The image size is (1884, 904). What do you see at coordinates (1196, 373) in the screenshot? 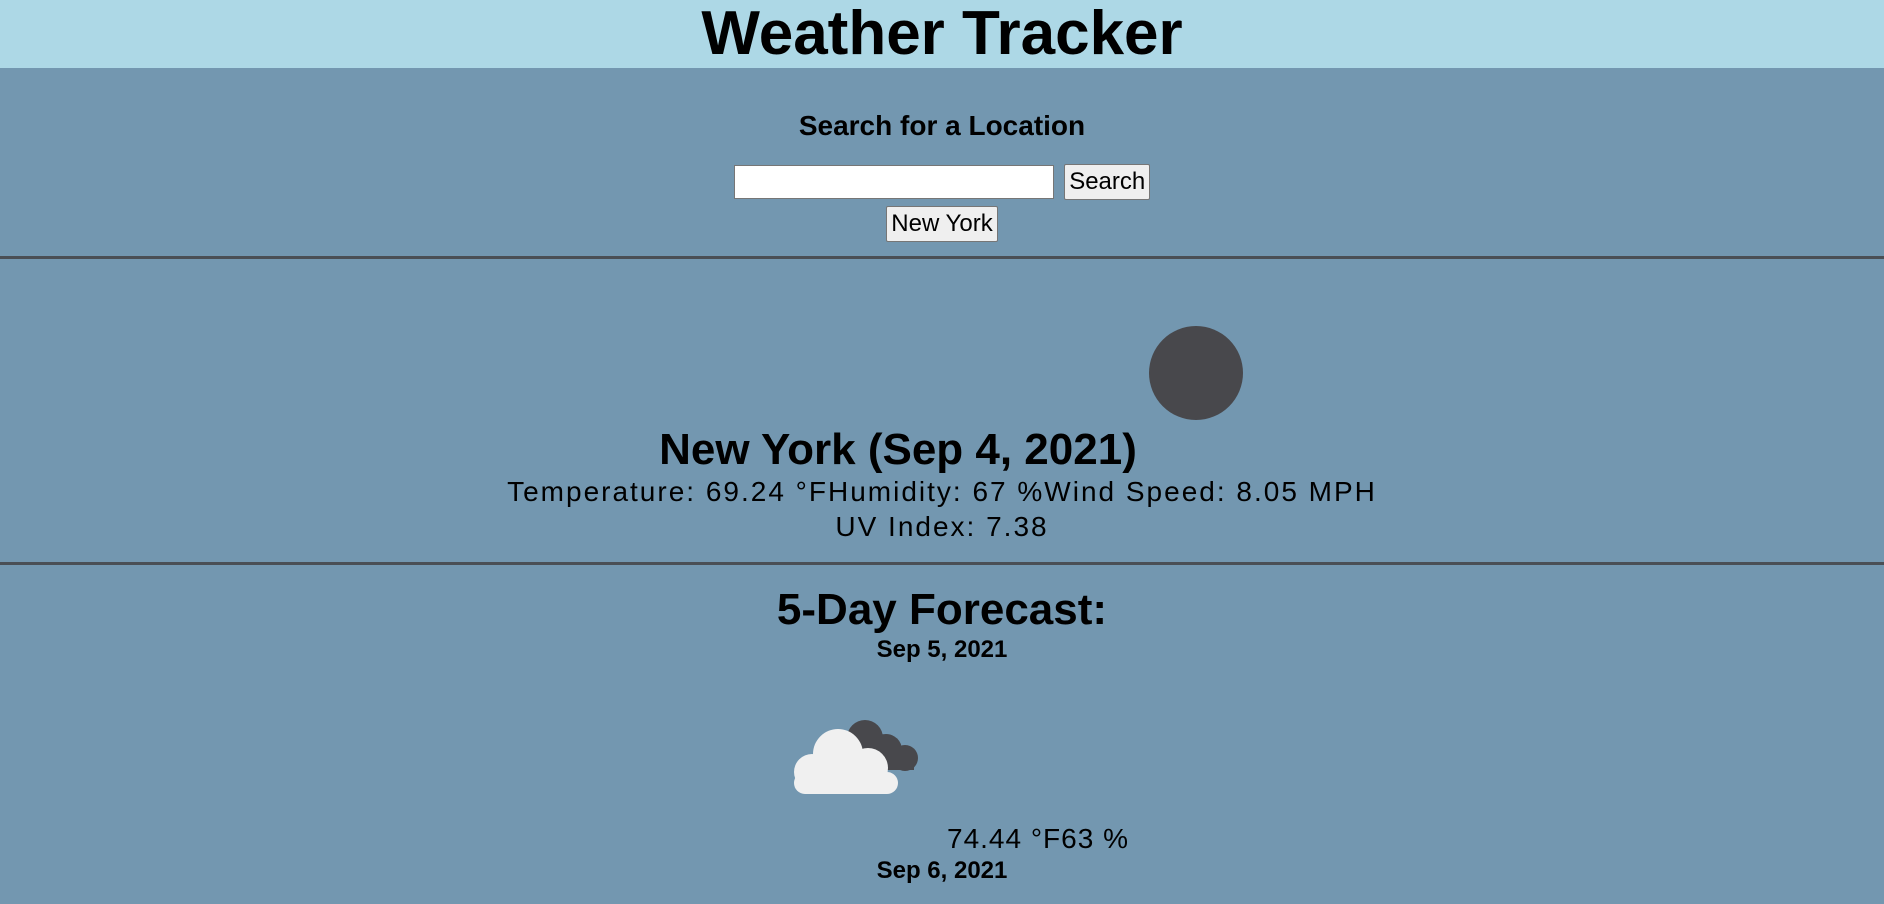
I see `dark-circle-icon` at bounding box center [1196, 373].